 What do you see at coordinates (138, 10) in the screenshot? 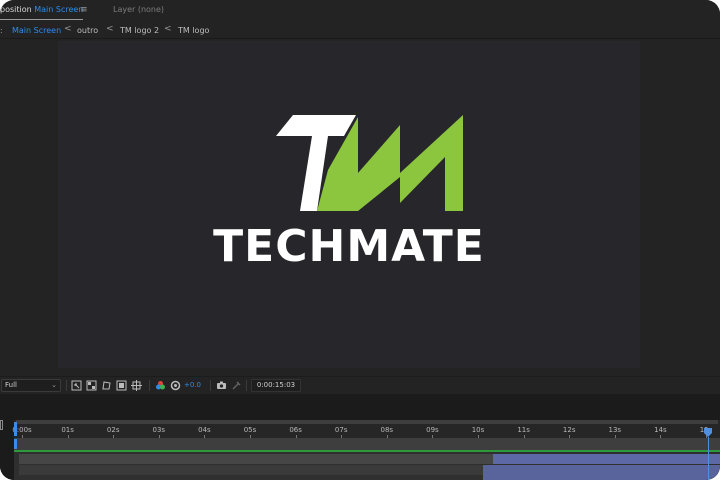
I see `tab-layer: Layer (none)` at bounding box center [138, 10].